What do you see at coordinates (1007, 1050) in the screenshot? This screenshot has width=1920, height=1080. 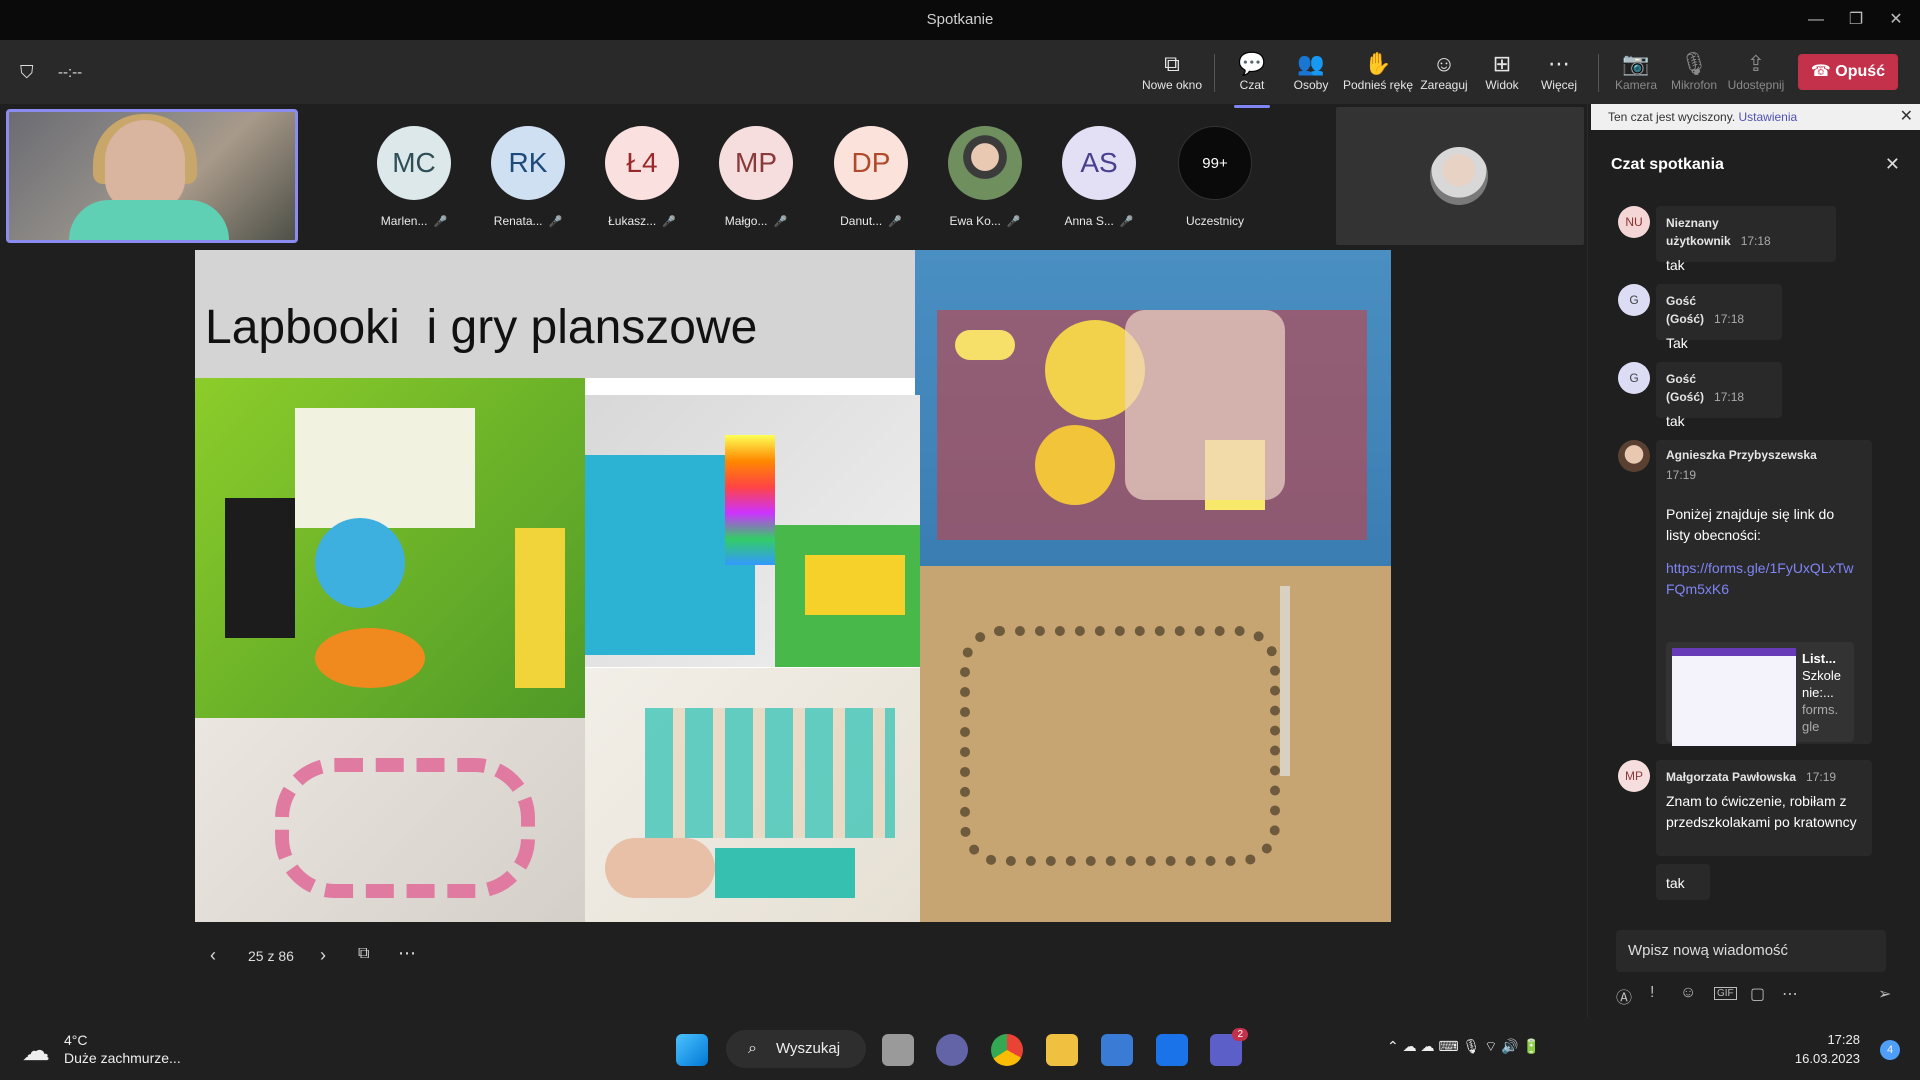 I see `chrome-icon` at bounding box center [1007, 1050].